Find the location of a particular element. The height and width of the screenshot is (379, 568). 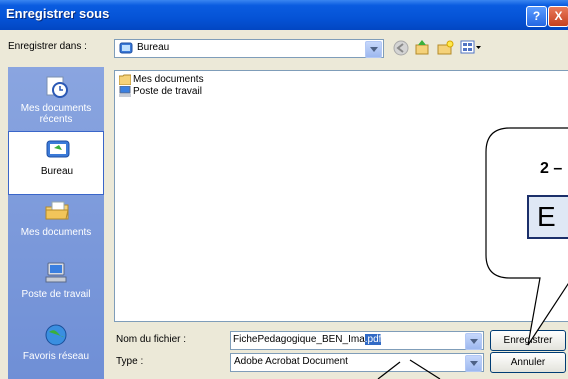

callout-button-preview: E is located at coordinates (547, 217).